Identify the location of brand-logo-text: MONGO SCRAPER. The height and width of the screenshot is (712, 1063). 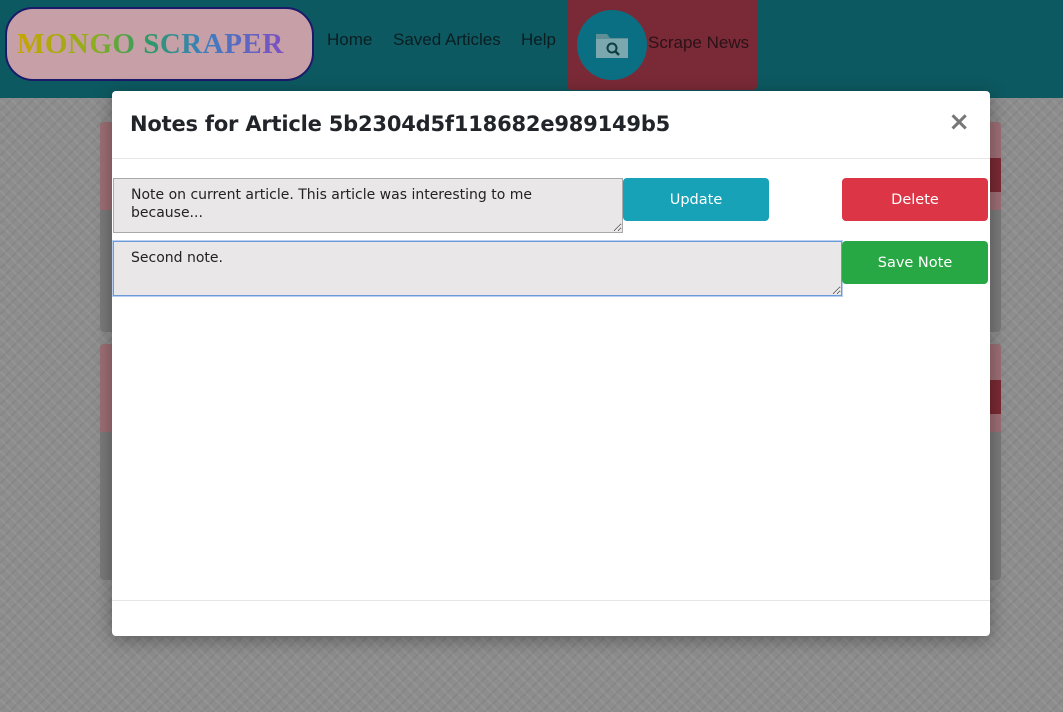
(150, 43).